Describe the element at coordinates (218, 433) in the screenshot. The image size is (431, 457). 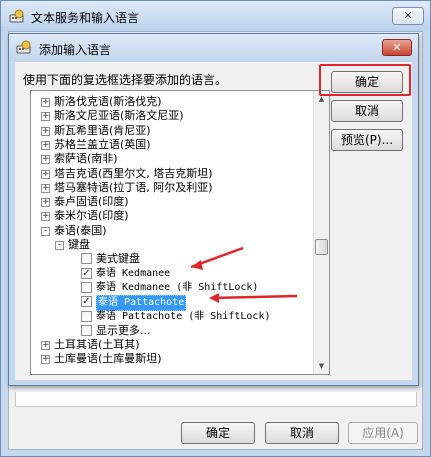
I see `outer-ok-button: 确定` at that location.